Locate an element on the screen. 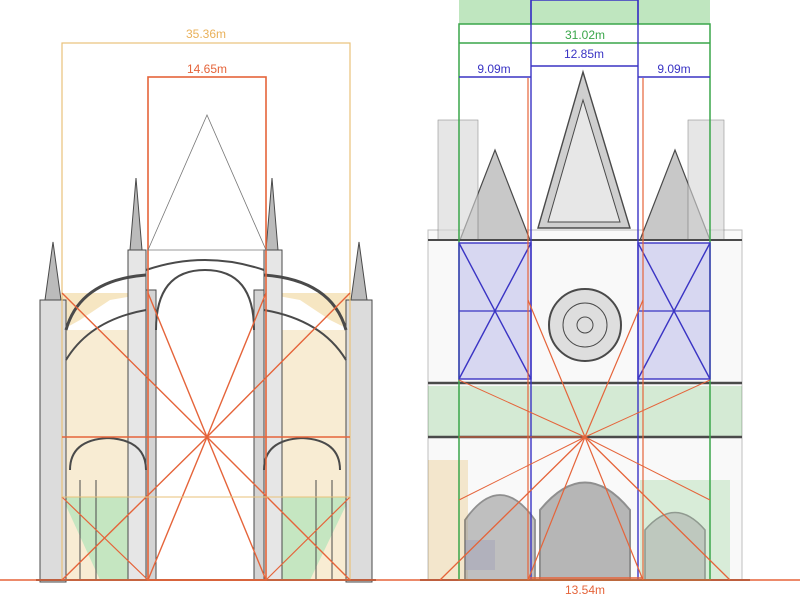  left-portal-arch is located at coordinates (500, 537).